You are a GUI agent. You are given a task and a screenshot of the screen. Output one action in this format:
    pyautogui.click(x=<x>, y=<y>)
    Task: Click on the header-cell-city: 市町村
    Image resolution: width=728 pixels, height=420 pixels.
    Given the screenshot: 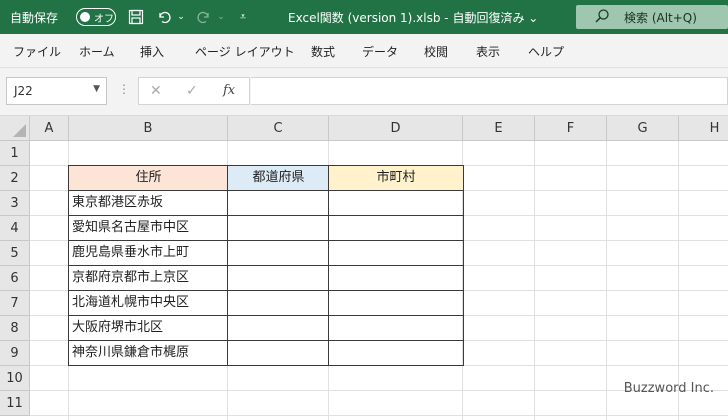 What is the action you would take?
    pyautogui.click(x=396, y=178)
    